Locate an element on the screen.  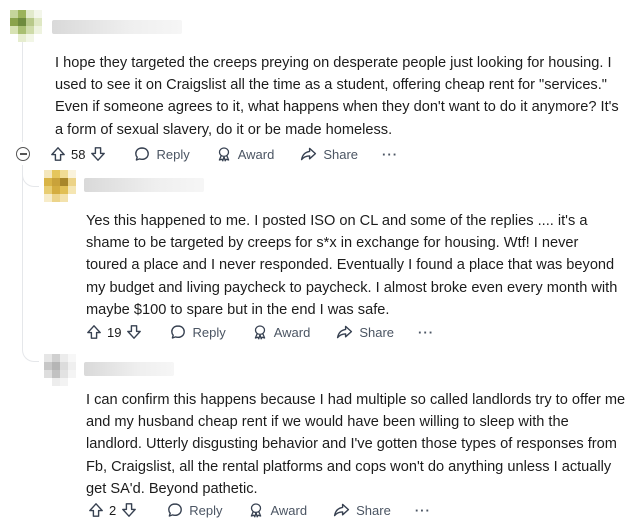
vote-count: 19 is located at coordinates (114, 332).